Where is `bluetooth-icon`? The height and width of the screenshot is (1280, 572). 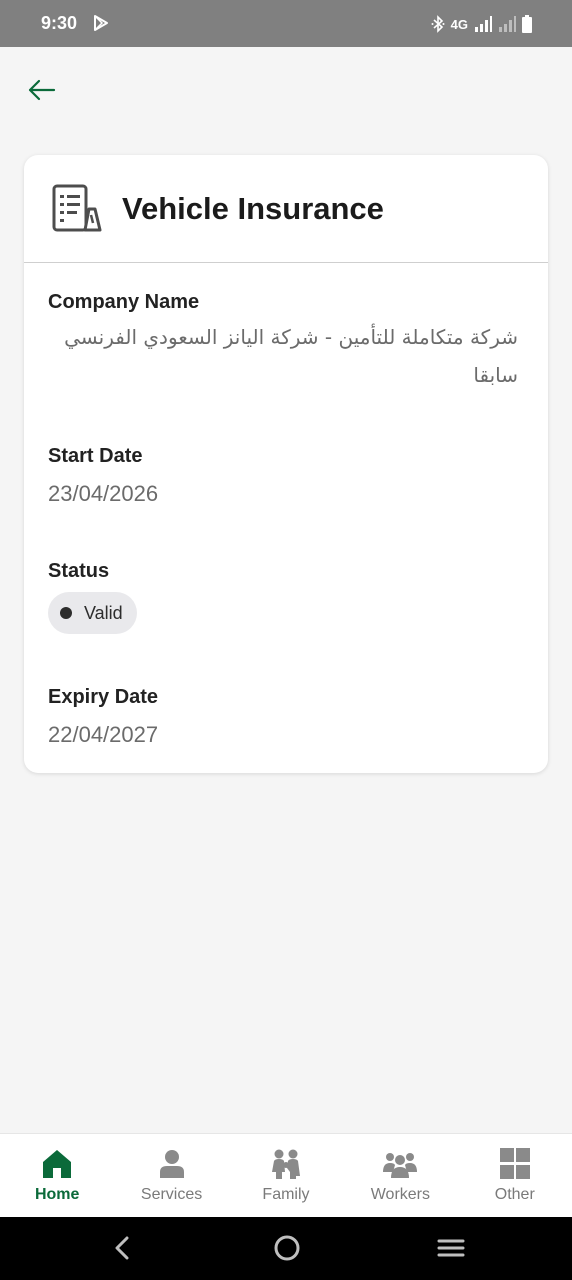
bluetooth-icon is located at coordinates (438, 24).